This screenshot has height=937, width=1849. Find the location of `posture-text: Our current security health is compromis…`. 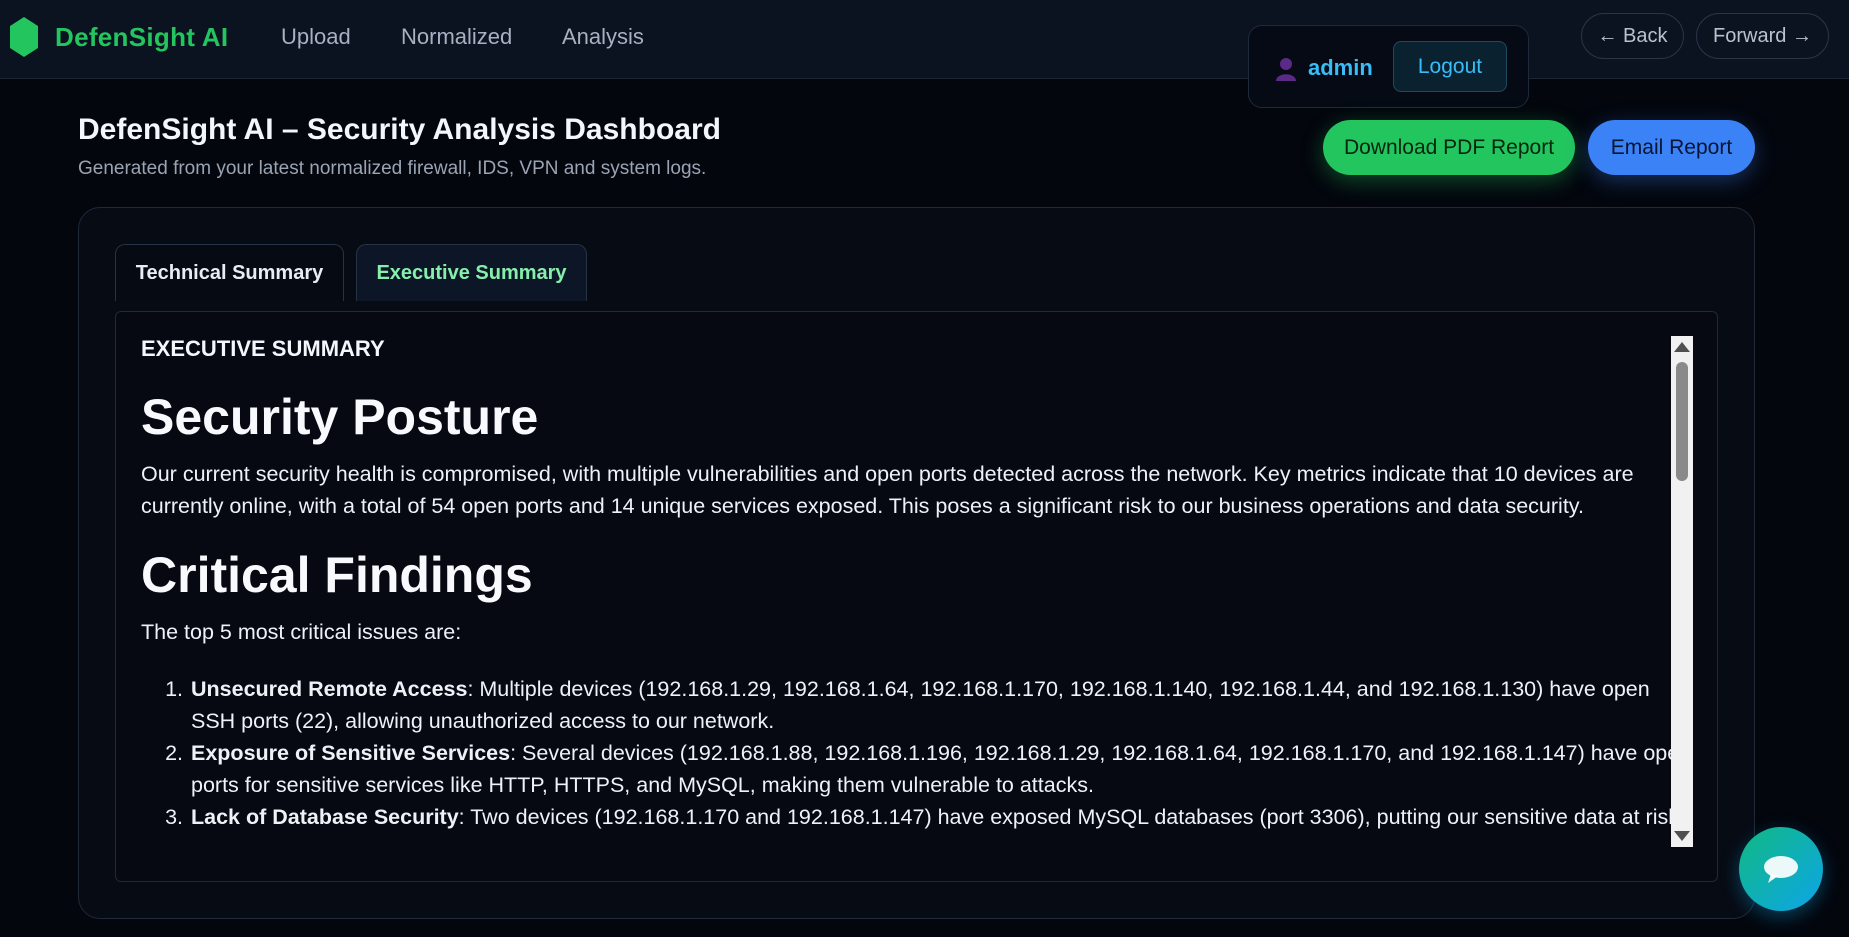

posture-text: Our current security health is compromis… is located at coordinates (887, 490).